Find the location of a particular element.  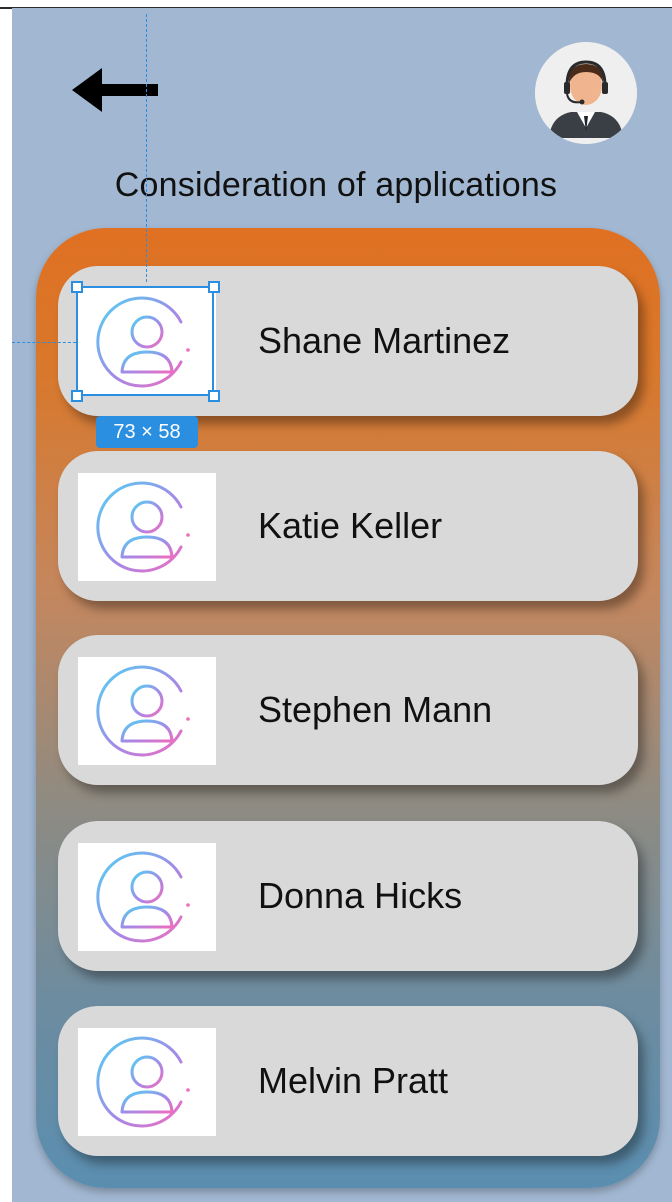

support-agent-icon is located at coordinates (586, 93).